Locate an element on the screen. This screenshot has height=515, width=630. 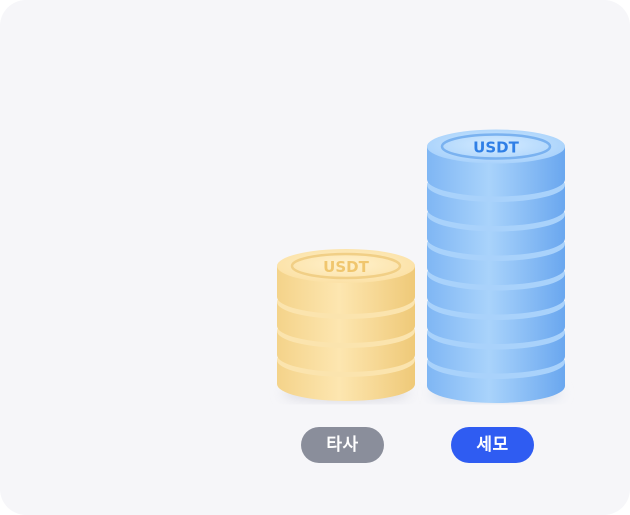
competitor-coin-stack: USDT is located at coordinates (346, 325).